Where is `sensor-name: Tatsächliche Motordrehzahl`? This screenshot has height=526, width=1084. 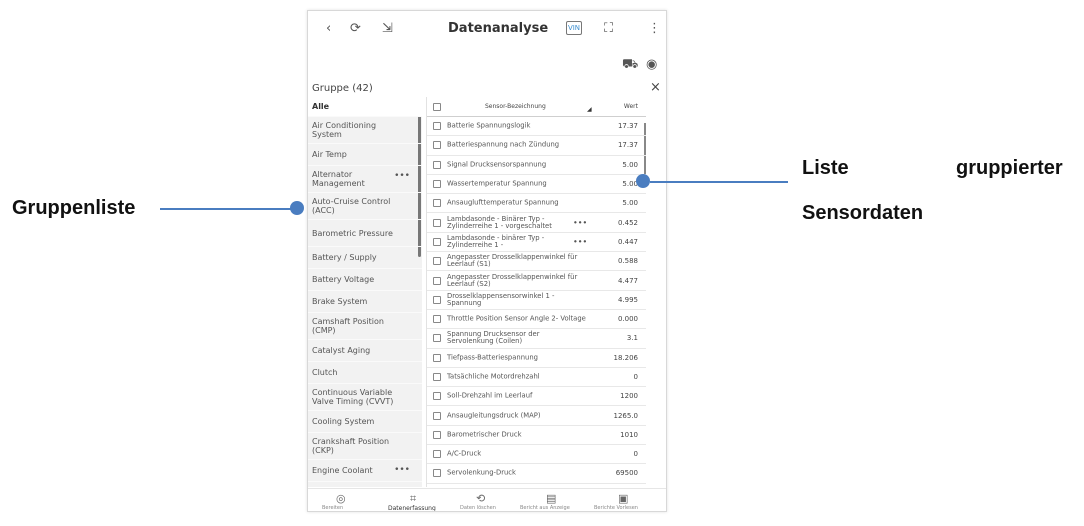
sensor-name: Tatsächliche Motordrehzahl is located at coordinates (493, 376).